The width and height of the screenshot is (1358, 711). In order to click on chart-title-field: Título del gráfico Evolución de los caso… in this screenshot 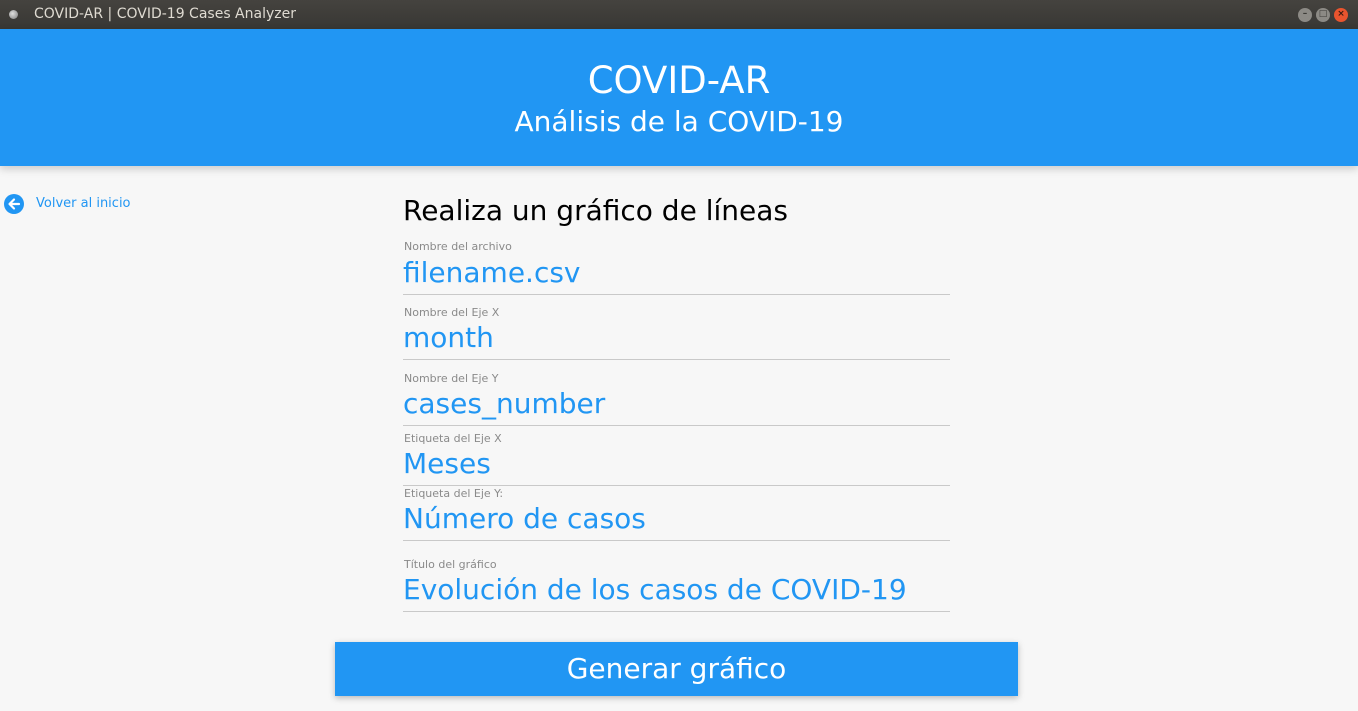, I will do `click(676, 586)`.